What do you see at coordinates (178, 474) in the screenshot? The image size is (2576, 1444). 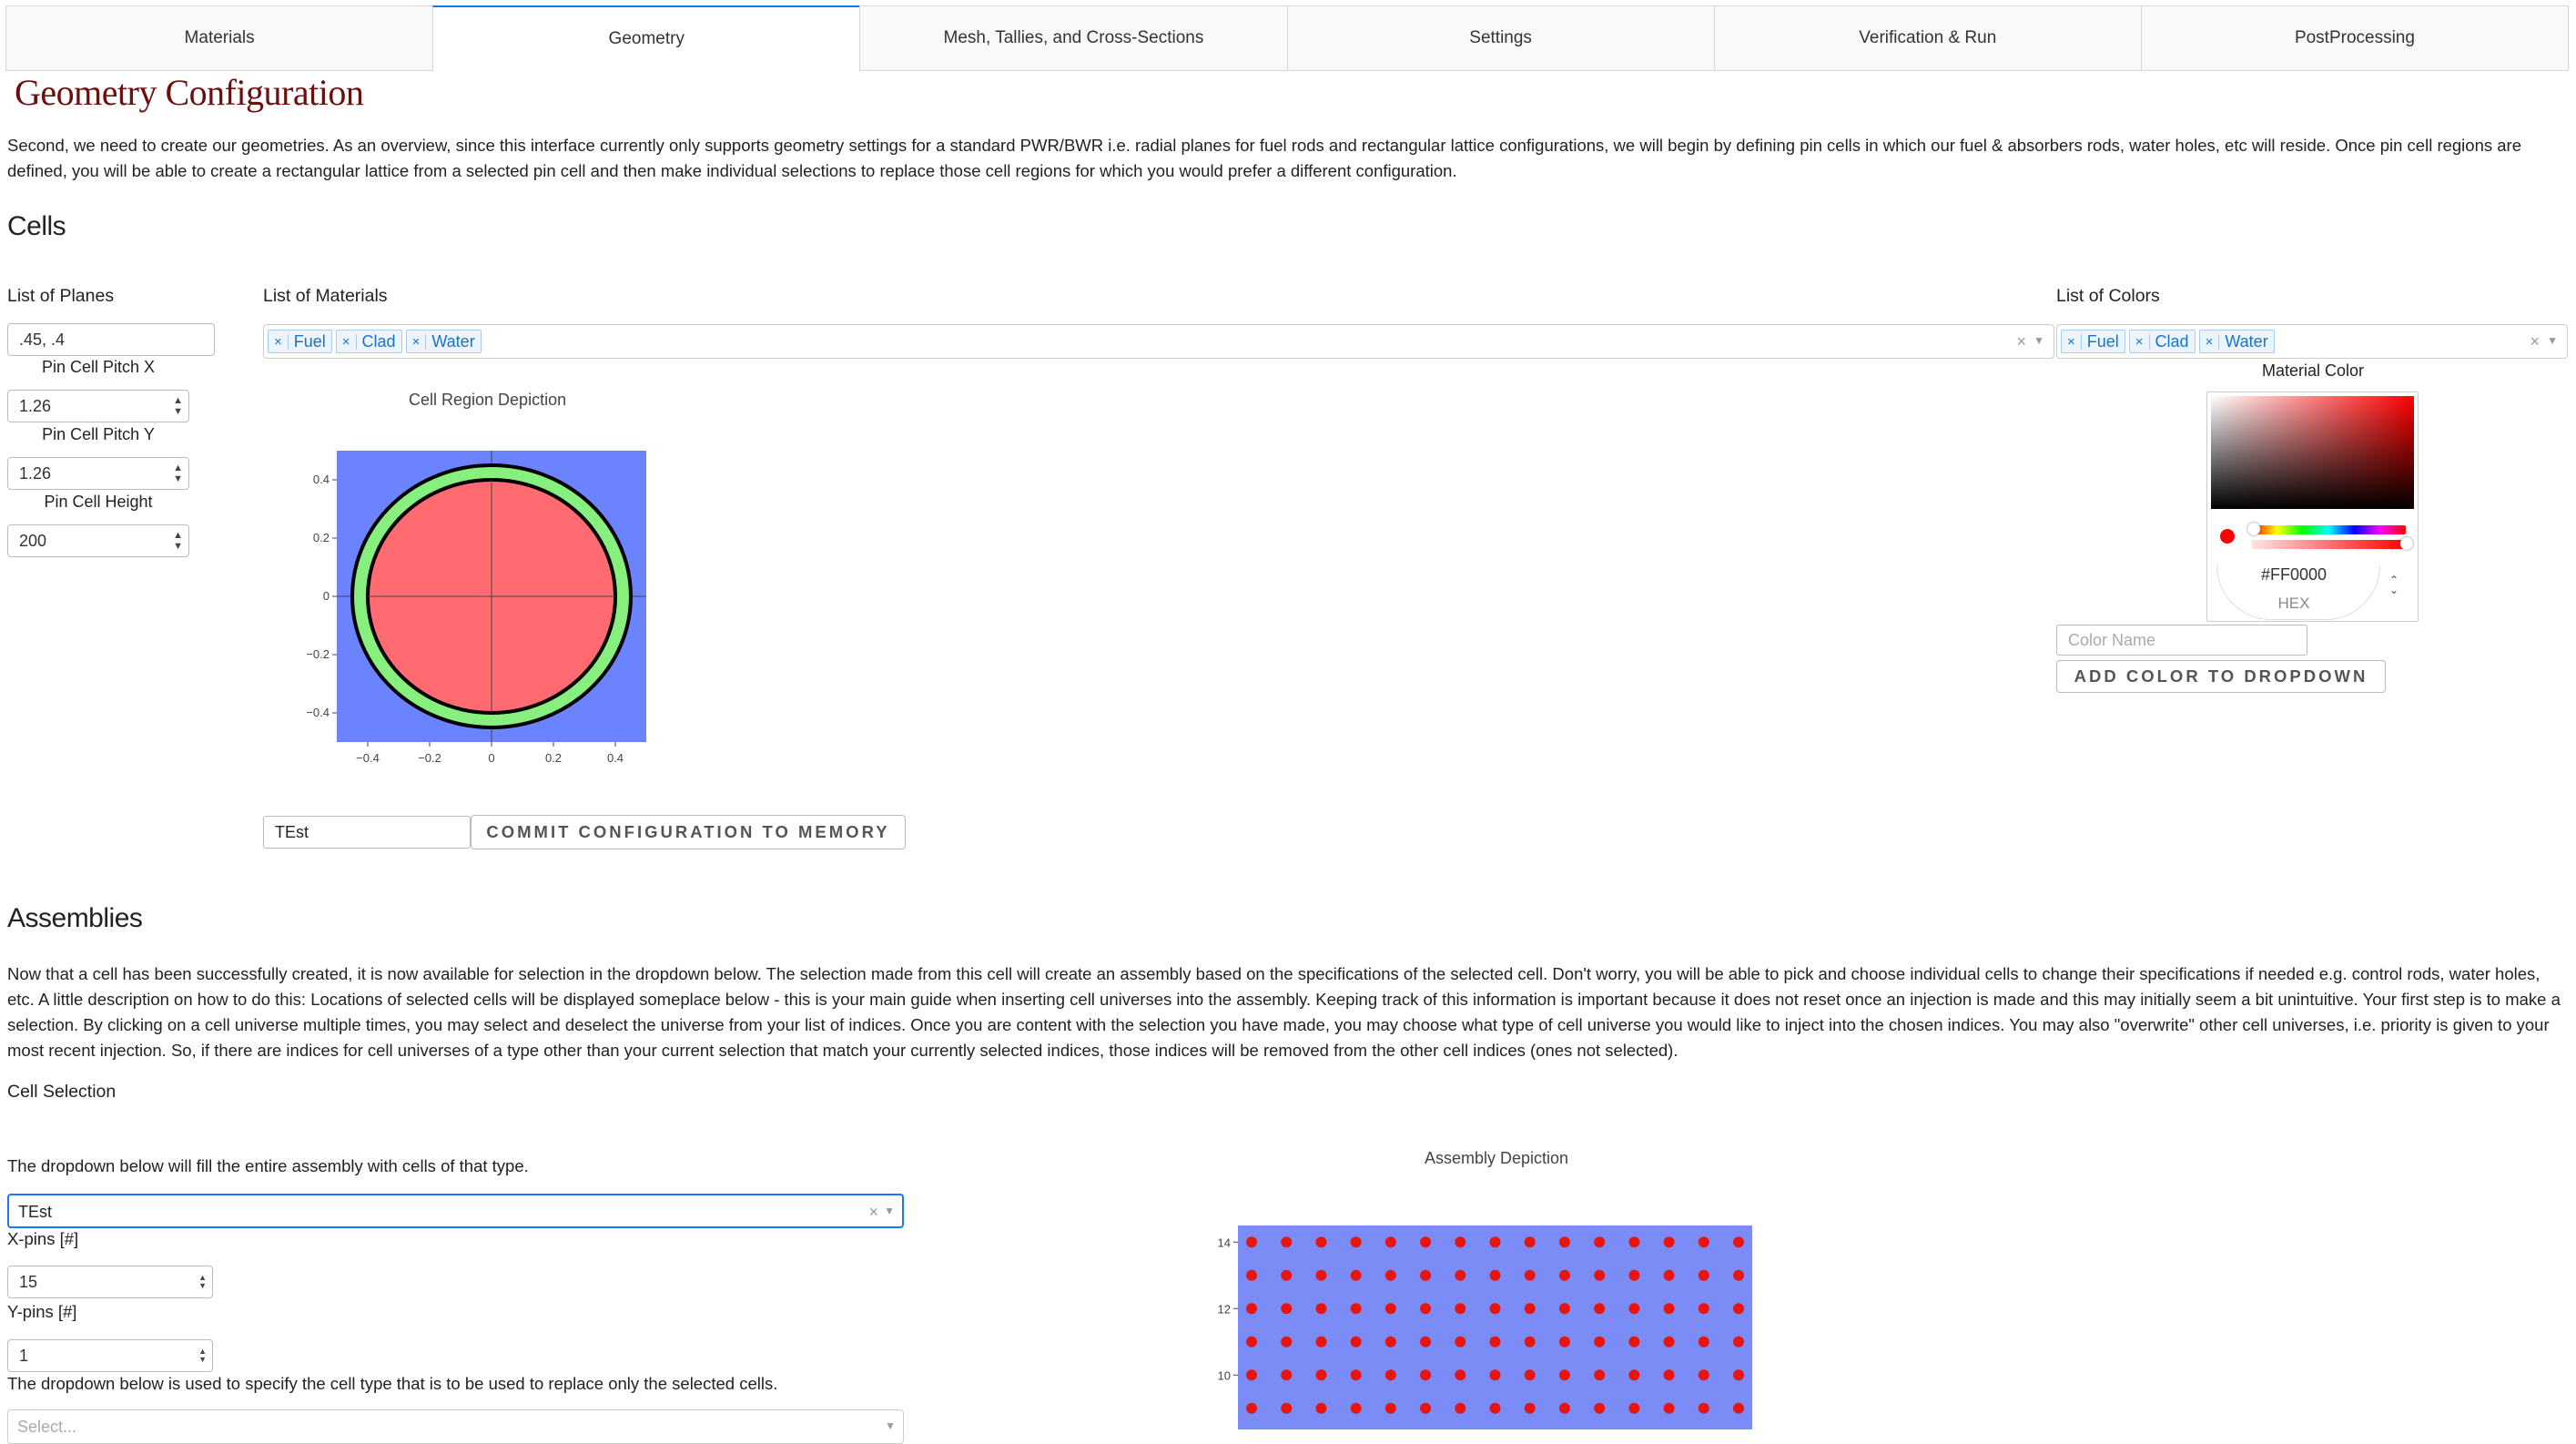 I see `pitch-y-spinner-icon: ▲ ▼` at bounding box center [178, 474].